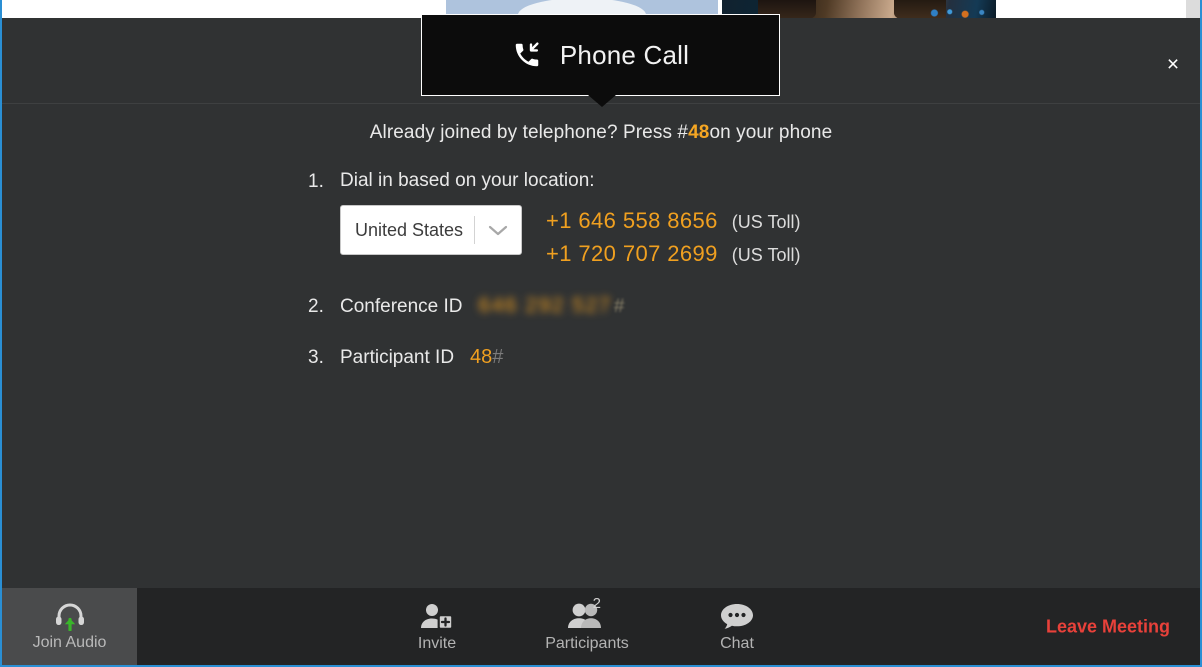  I want to click on phone-call-tab-title: Phone Call, so click(624, 54).